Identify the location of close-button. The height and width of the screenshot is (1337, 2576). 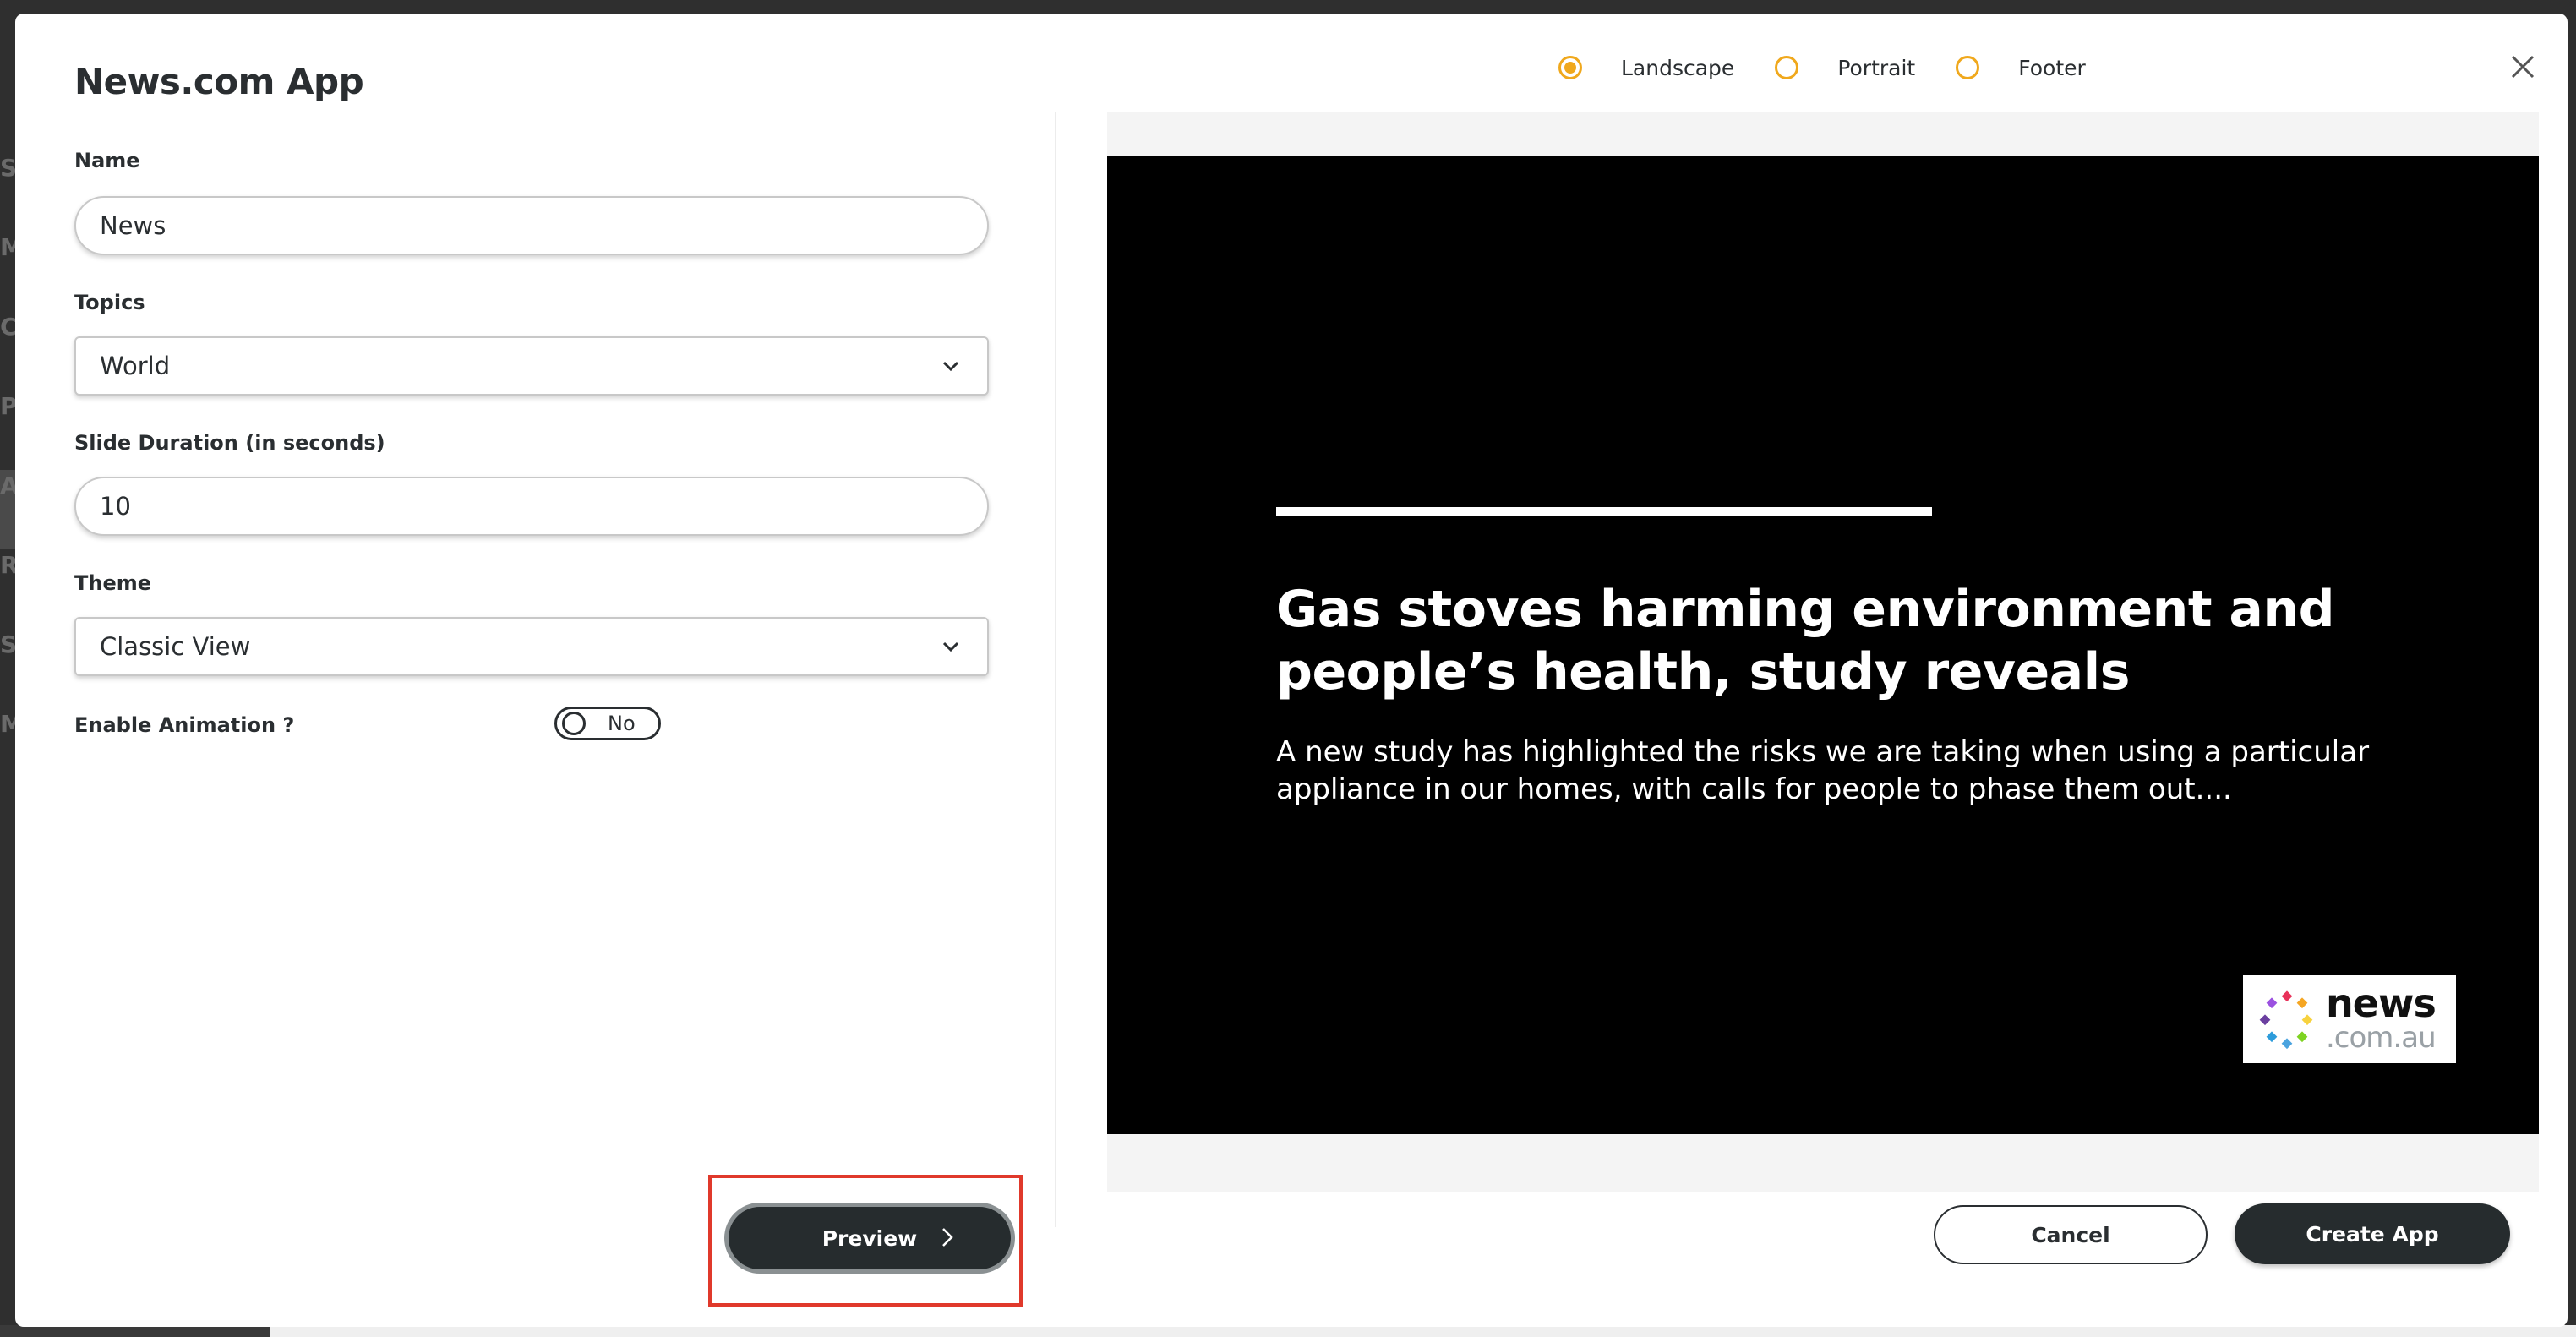
(2523, 67).